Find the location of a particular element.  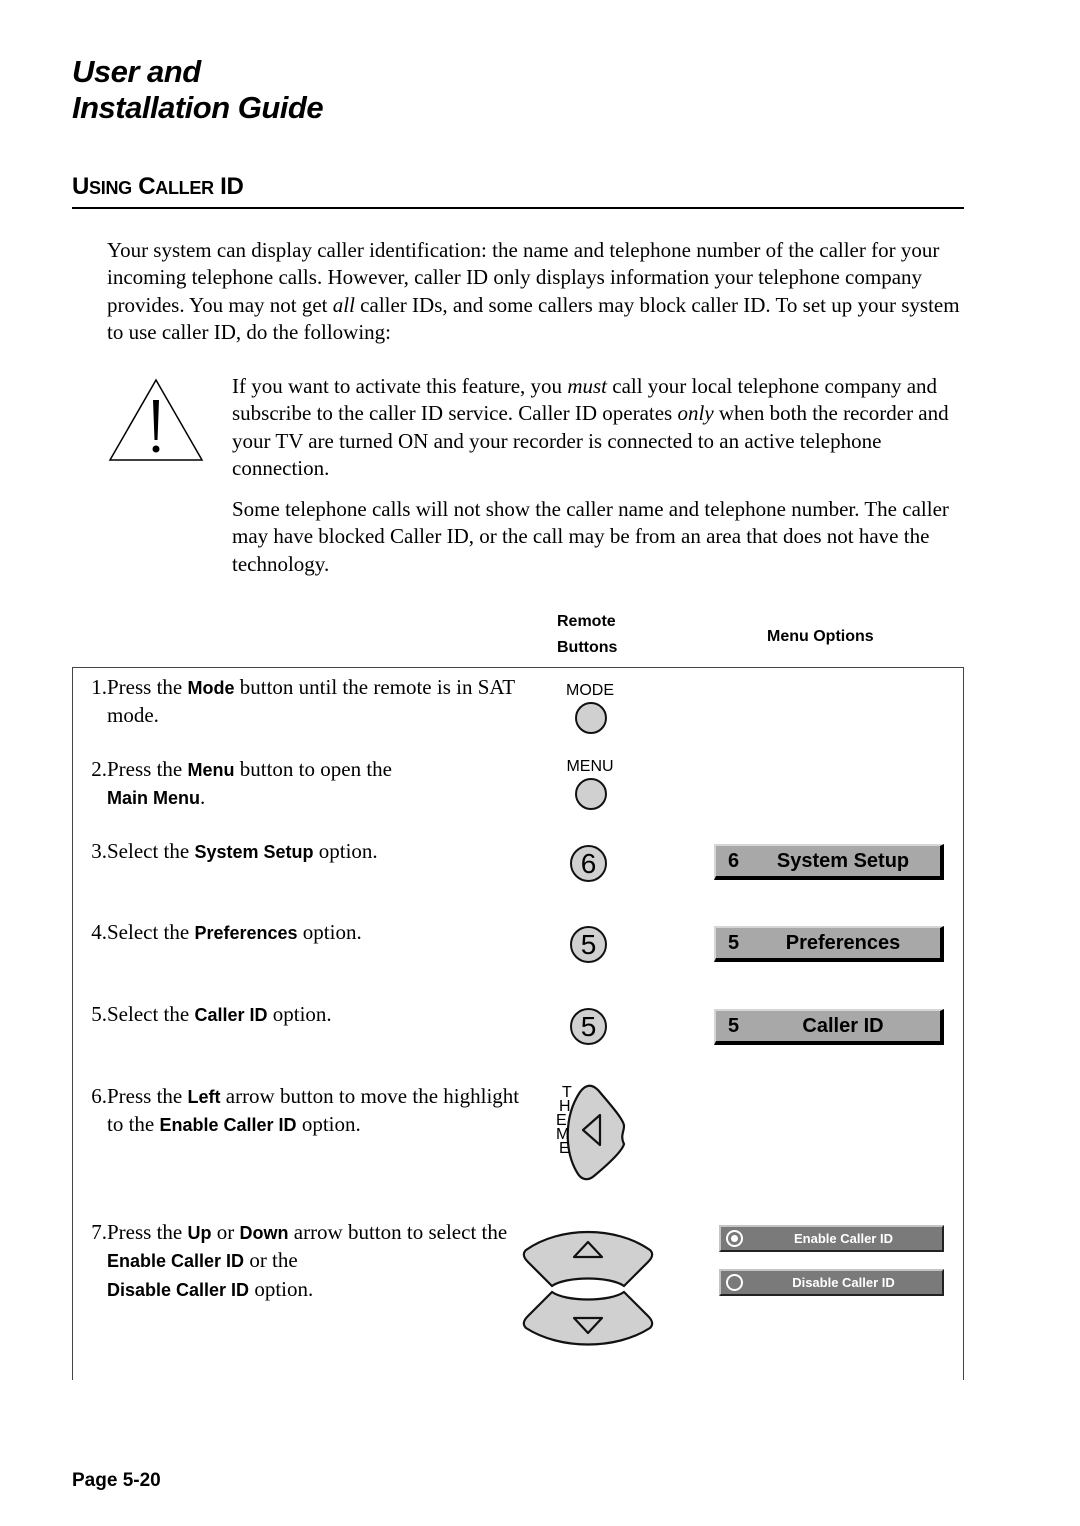

radio-option-enable-caller-id: Enable Caller ID is located at coordinates (831, 1238).